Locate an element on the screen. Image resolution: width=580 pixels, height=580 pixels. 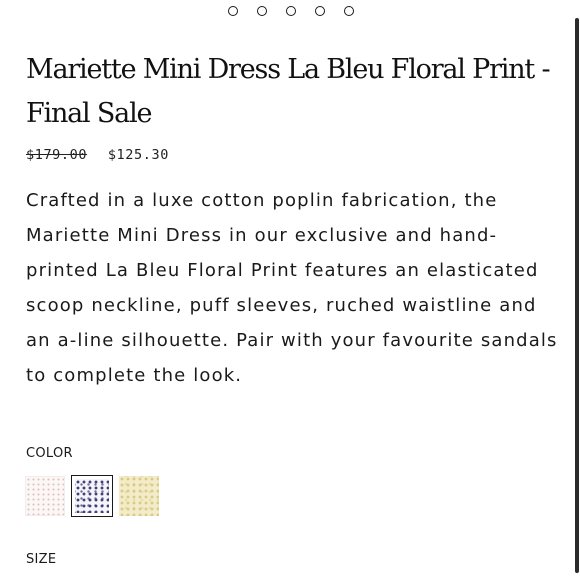
swatch-blue-floral-selected is located at coordinates (92, 496).